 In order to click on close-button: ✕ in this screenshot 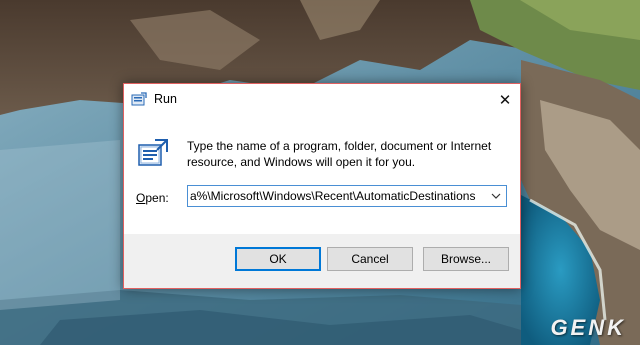, I will do `click(505, 99)`.